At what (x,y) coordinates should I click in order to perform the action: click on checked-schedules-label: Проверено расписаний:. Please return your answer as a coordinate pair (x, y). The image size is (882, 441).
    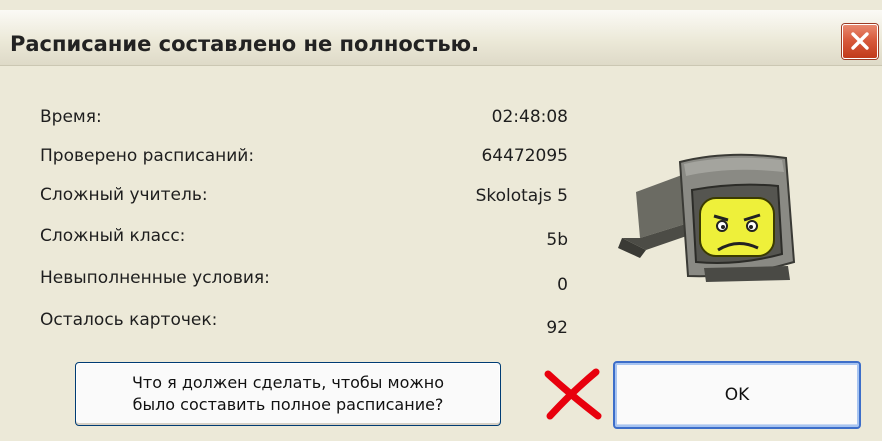
    Looking at the image, I should click on (147, 156).